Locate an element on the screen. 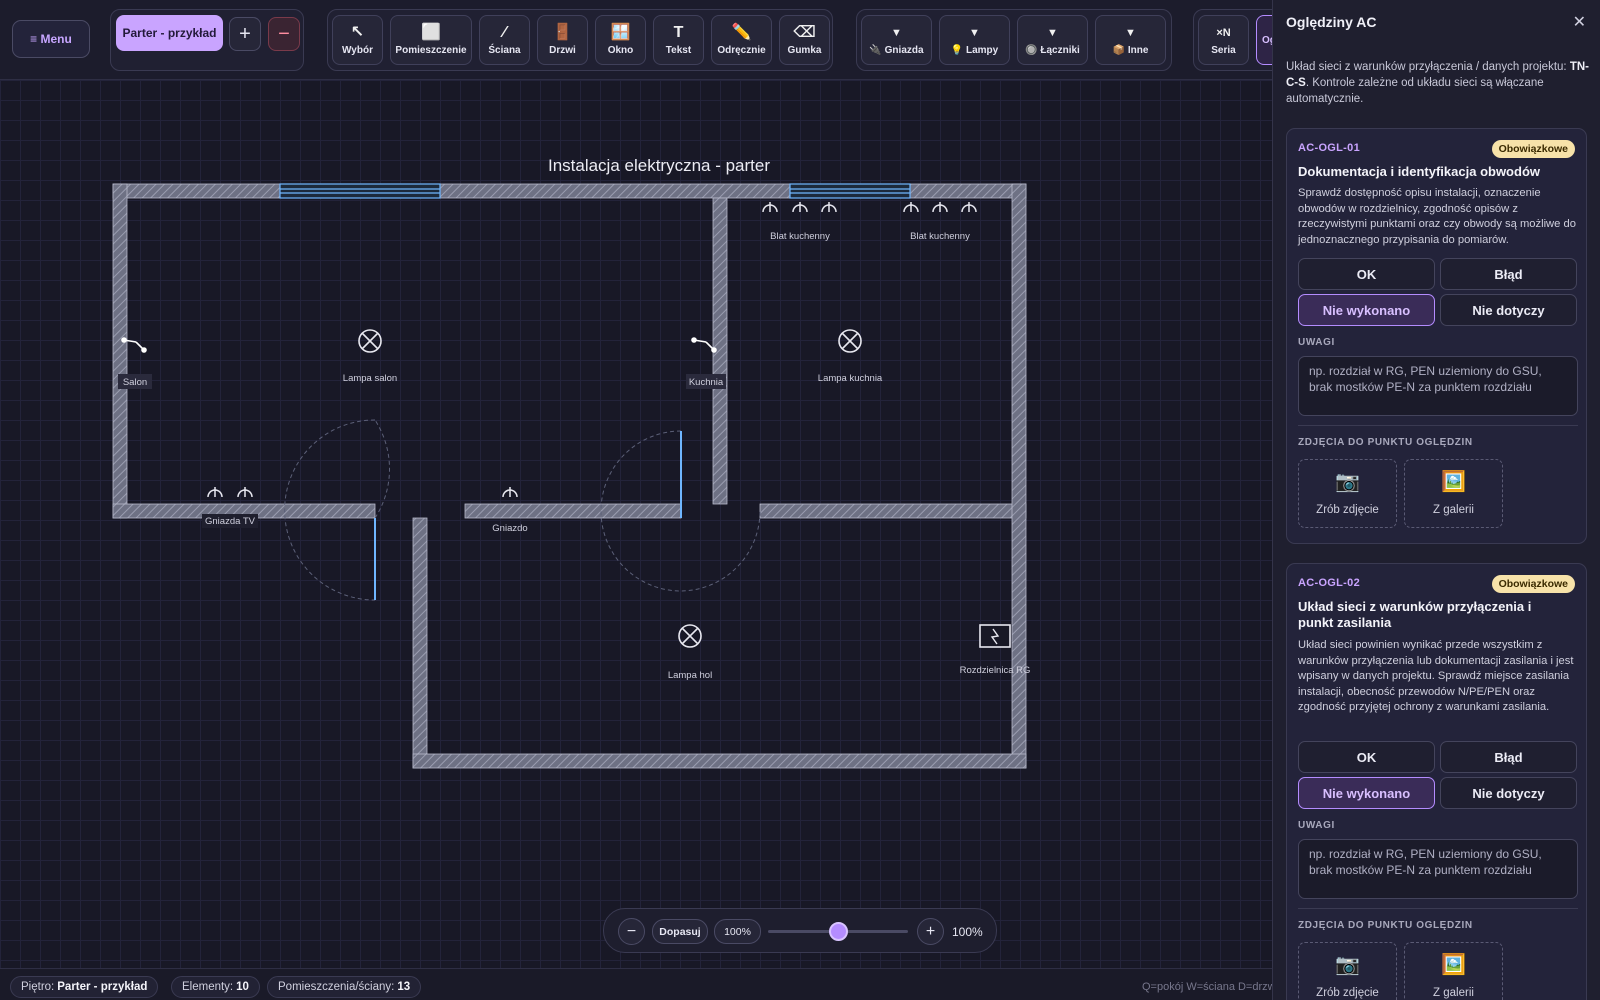 The image size is (1600, 1000). tool-freehand: ✏️ Odręcznie is located at coordinates (741, 40).